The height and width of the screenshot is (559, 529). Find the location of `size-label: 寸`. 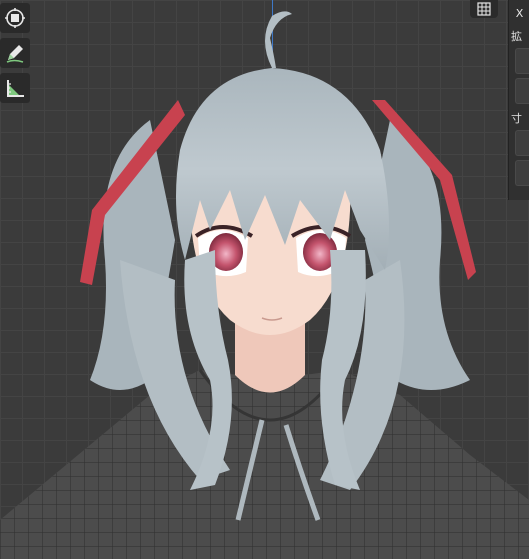

size-label: 寸 is located at coordinates (516, 118).